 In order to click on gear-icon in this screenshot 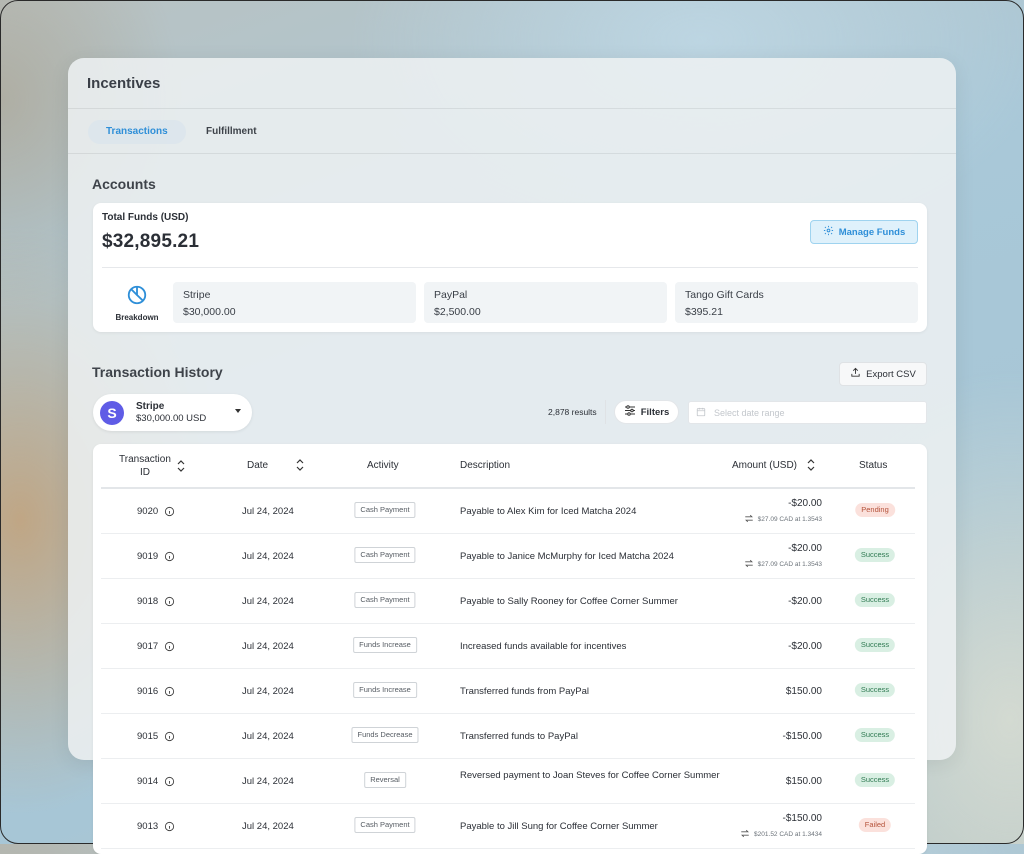, I will do `click(828, 232)`.